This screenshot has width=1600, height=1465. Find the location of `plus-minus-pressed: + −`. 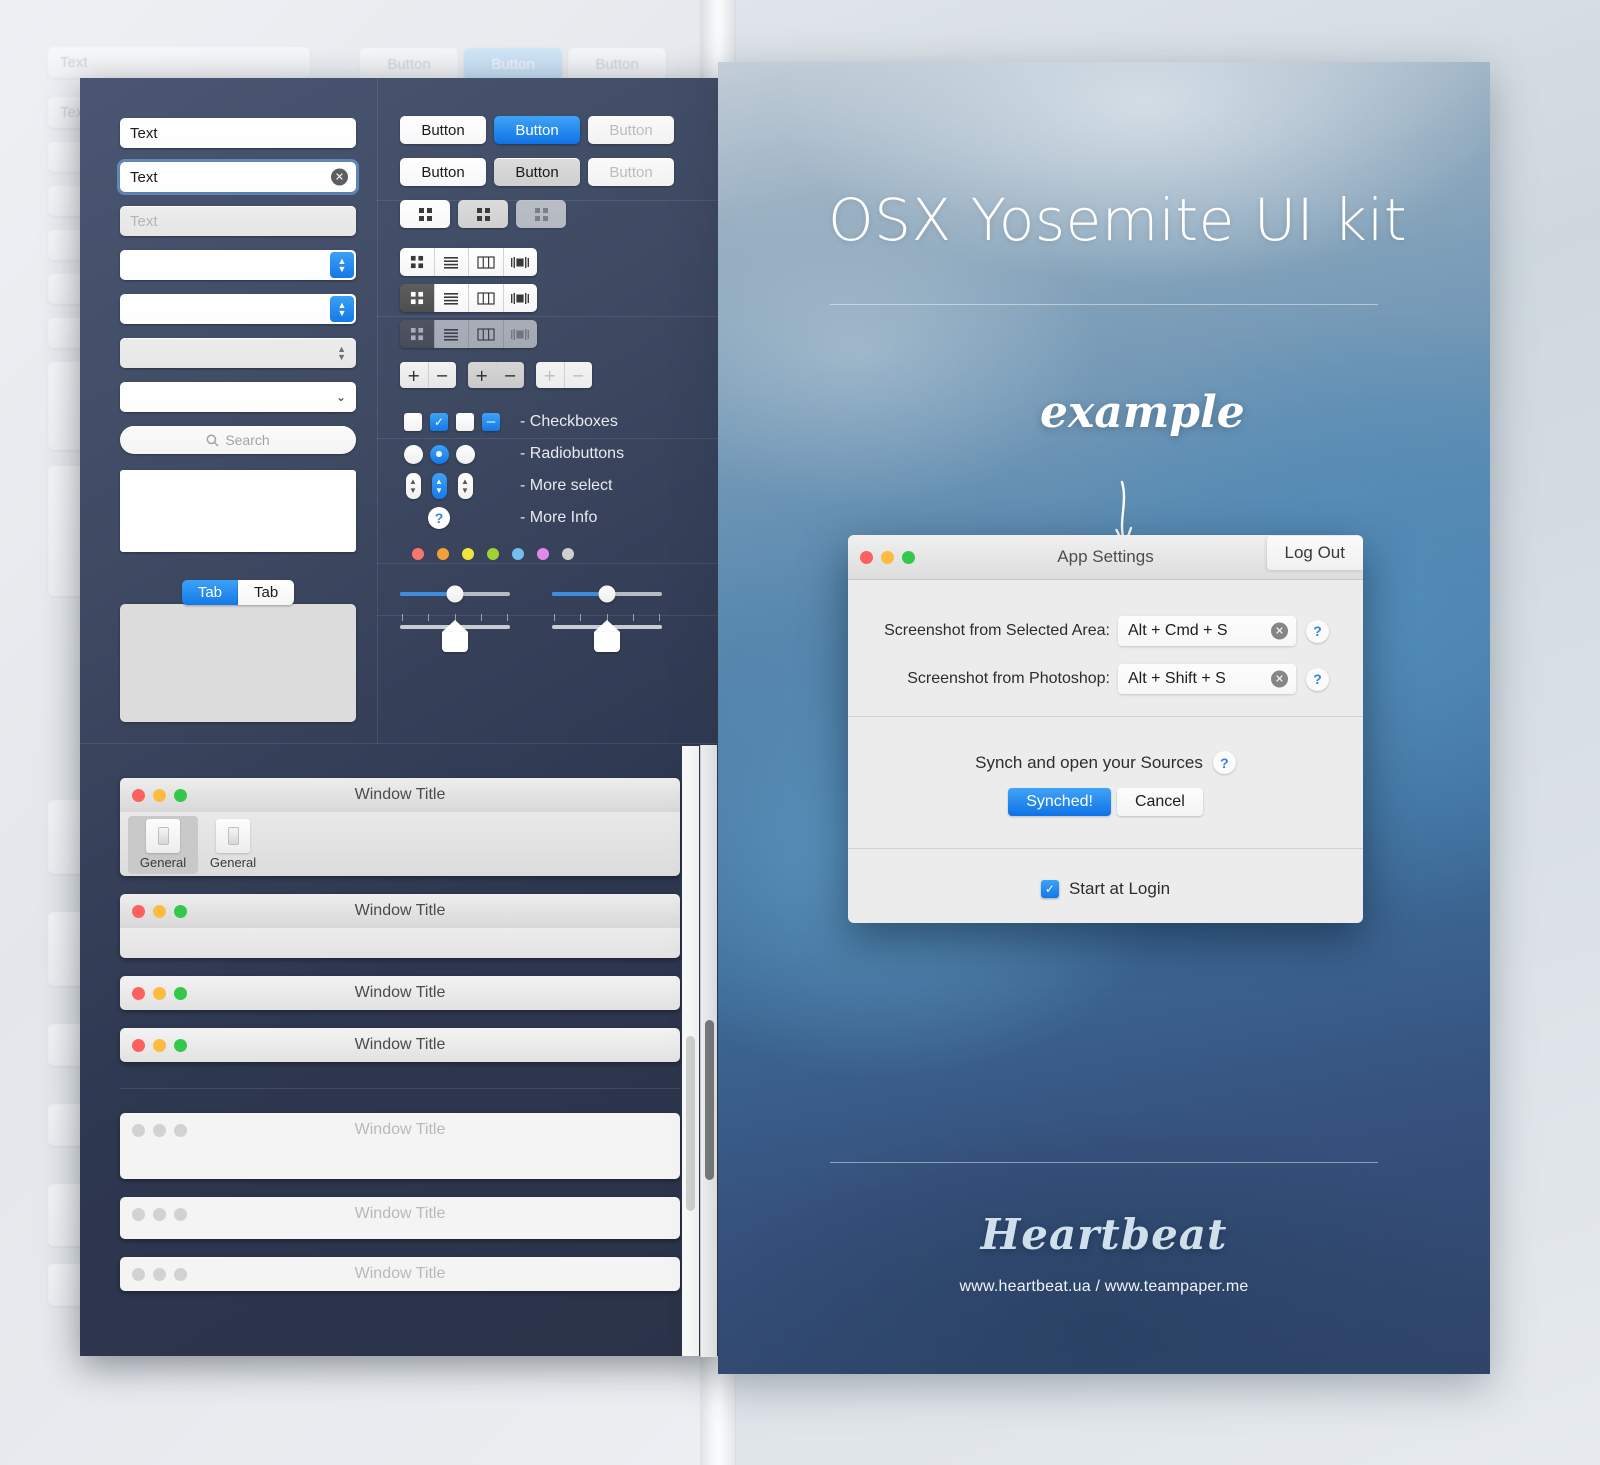

plus-minus-pressed: + − is located at coordinates (496, 375).